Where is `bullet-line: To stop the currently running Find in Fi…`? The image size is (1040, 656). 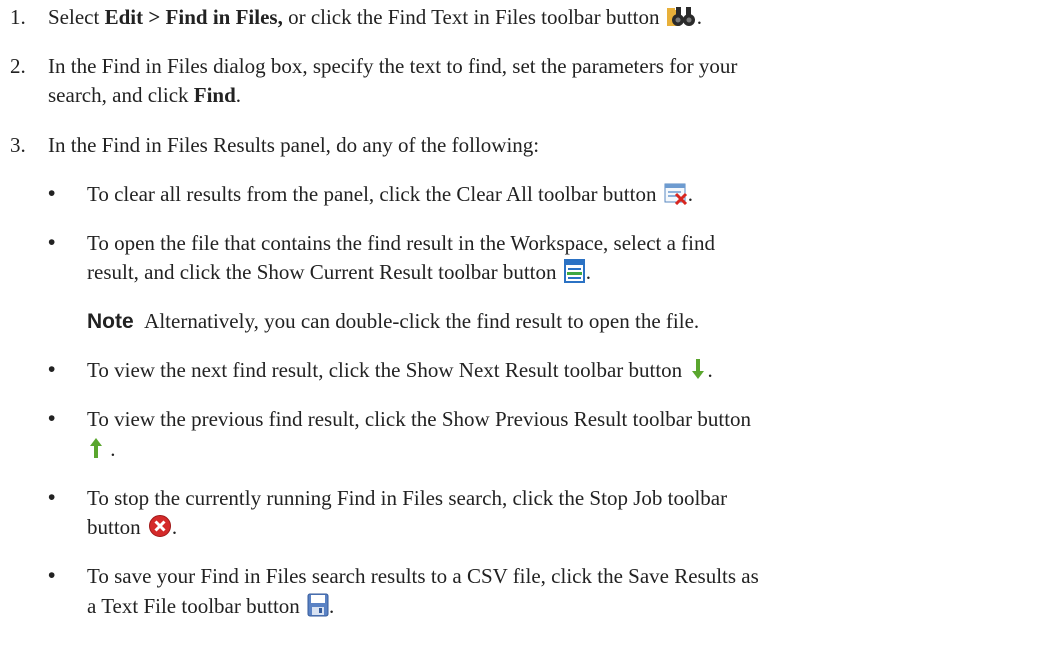
bullet-line: To stop the currently running Find in Fi… is located at coordinates (407, 498).